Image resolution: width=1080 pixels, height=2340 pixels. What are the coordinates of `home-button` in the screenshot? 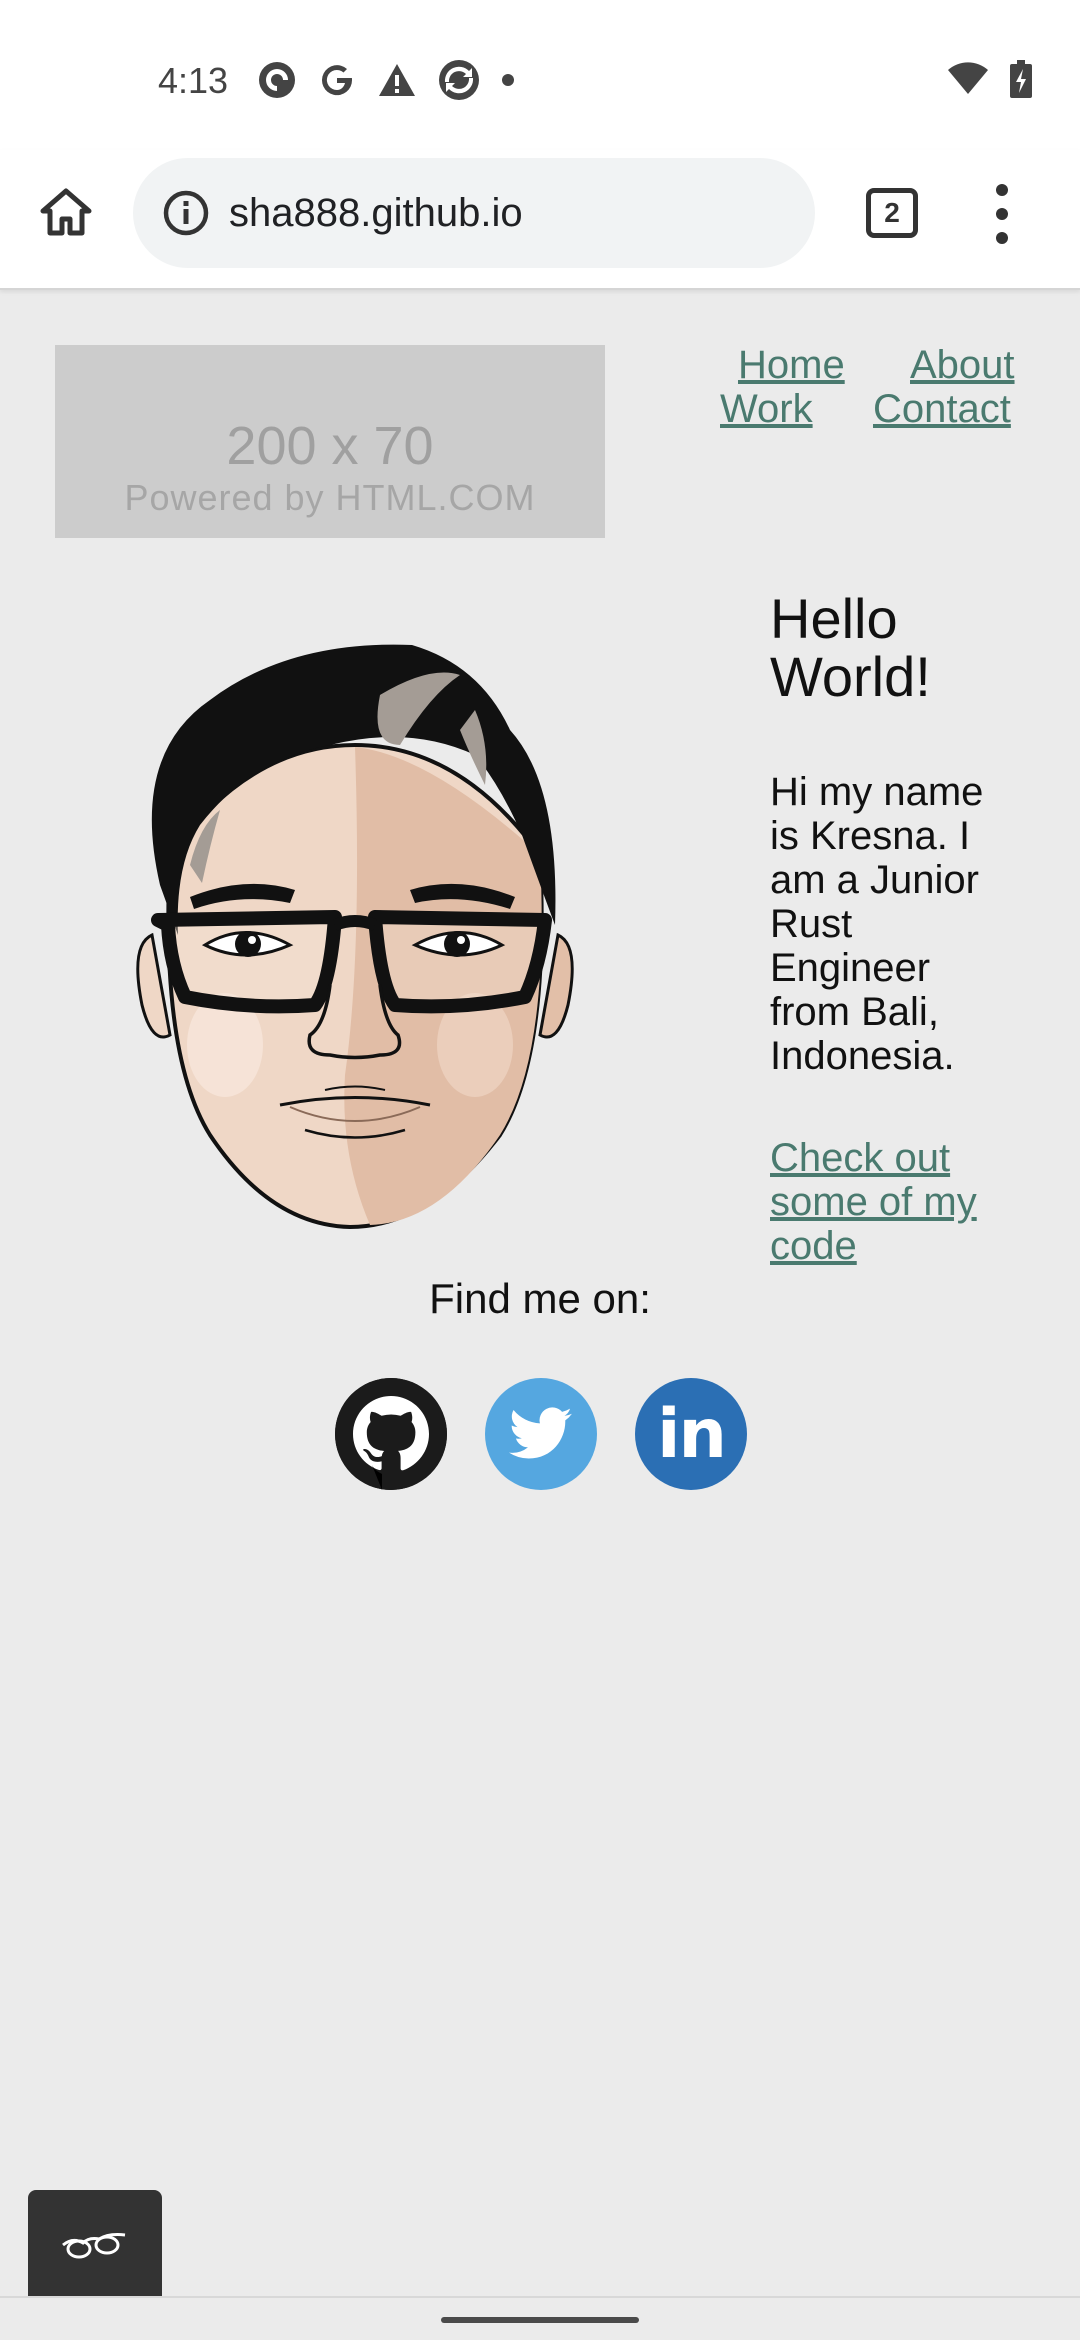 It's located at (66, 212).